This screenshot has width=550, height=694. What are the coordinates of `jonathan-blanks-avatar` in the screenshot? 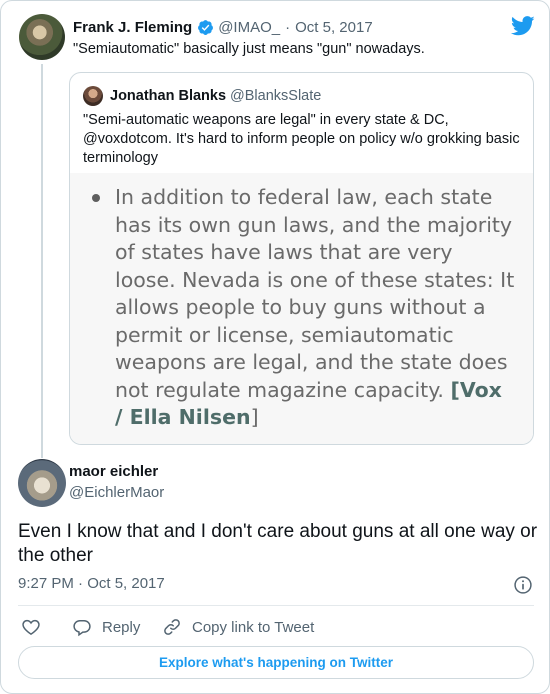 It's located at (93, 96).